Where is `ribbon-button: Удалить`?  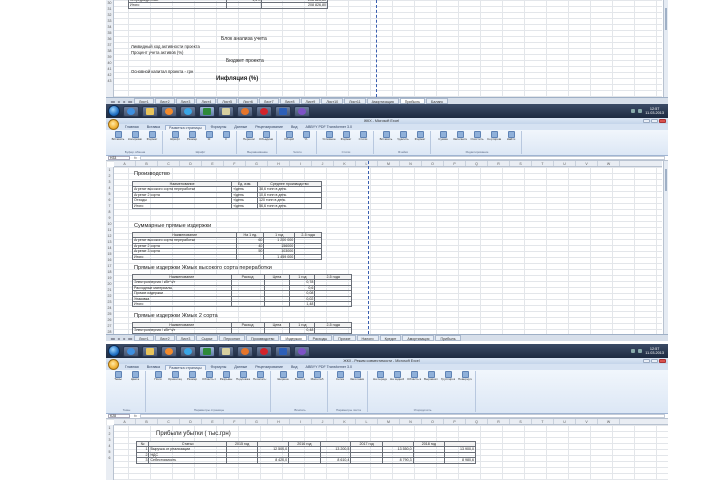
ribbon-button: Удалить is located at coordinates (403, 136).